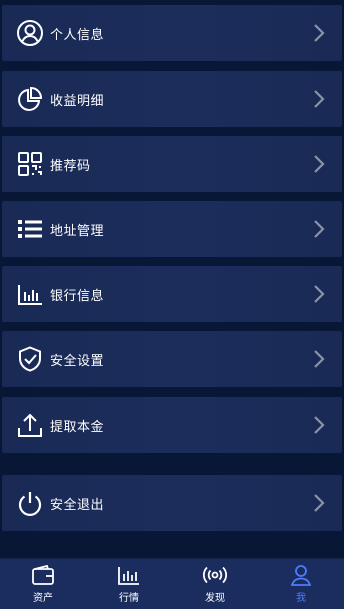 This screenshot has height=609, width=344. I want to click on tab-label: 行情, so click(129, 598).